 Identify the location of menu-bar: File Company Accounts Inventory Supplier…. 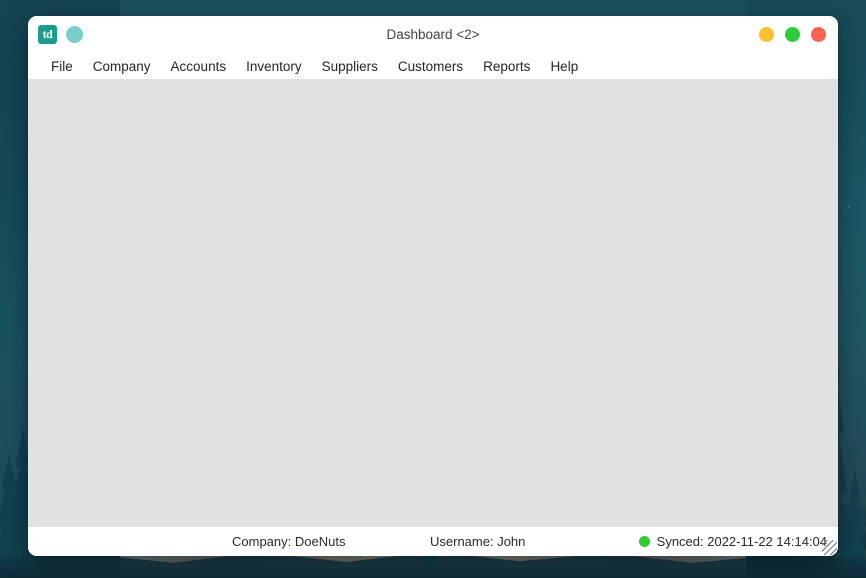
(433, 66).